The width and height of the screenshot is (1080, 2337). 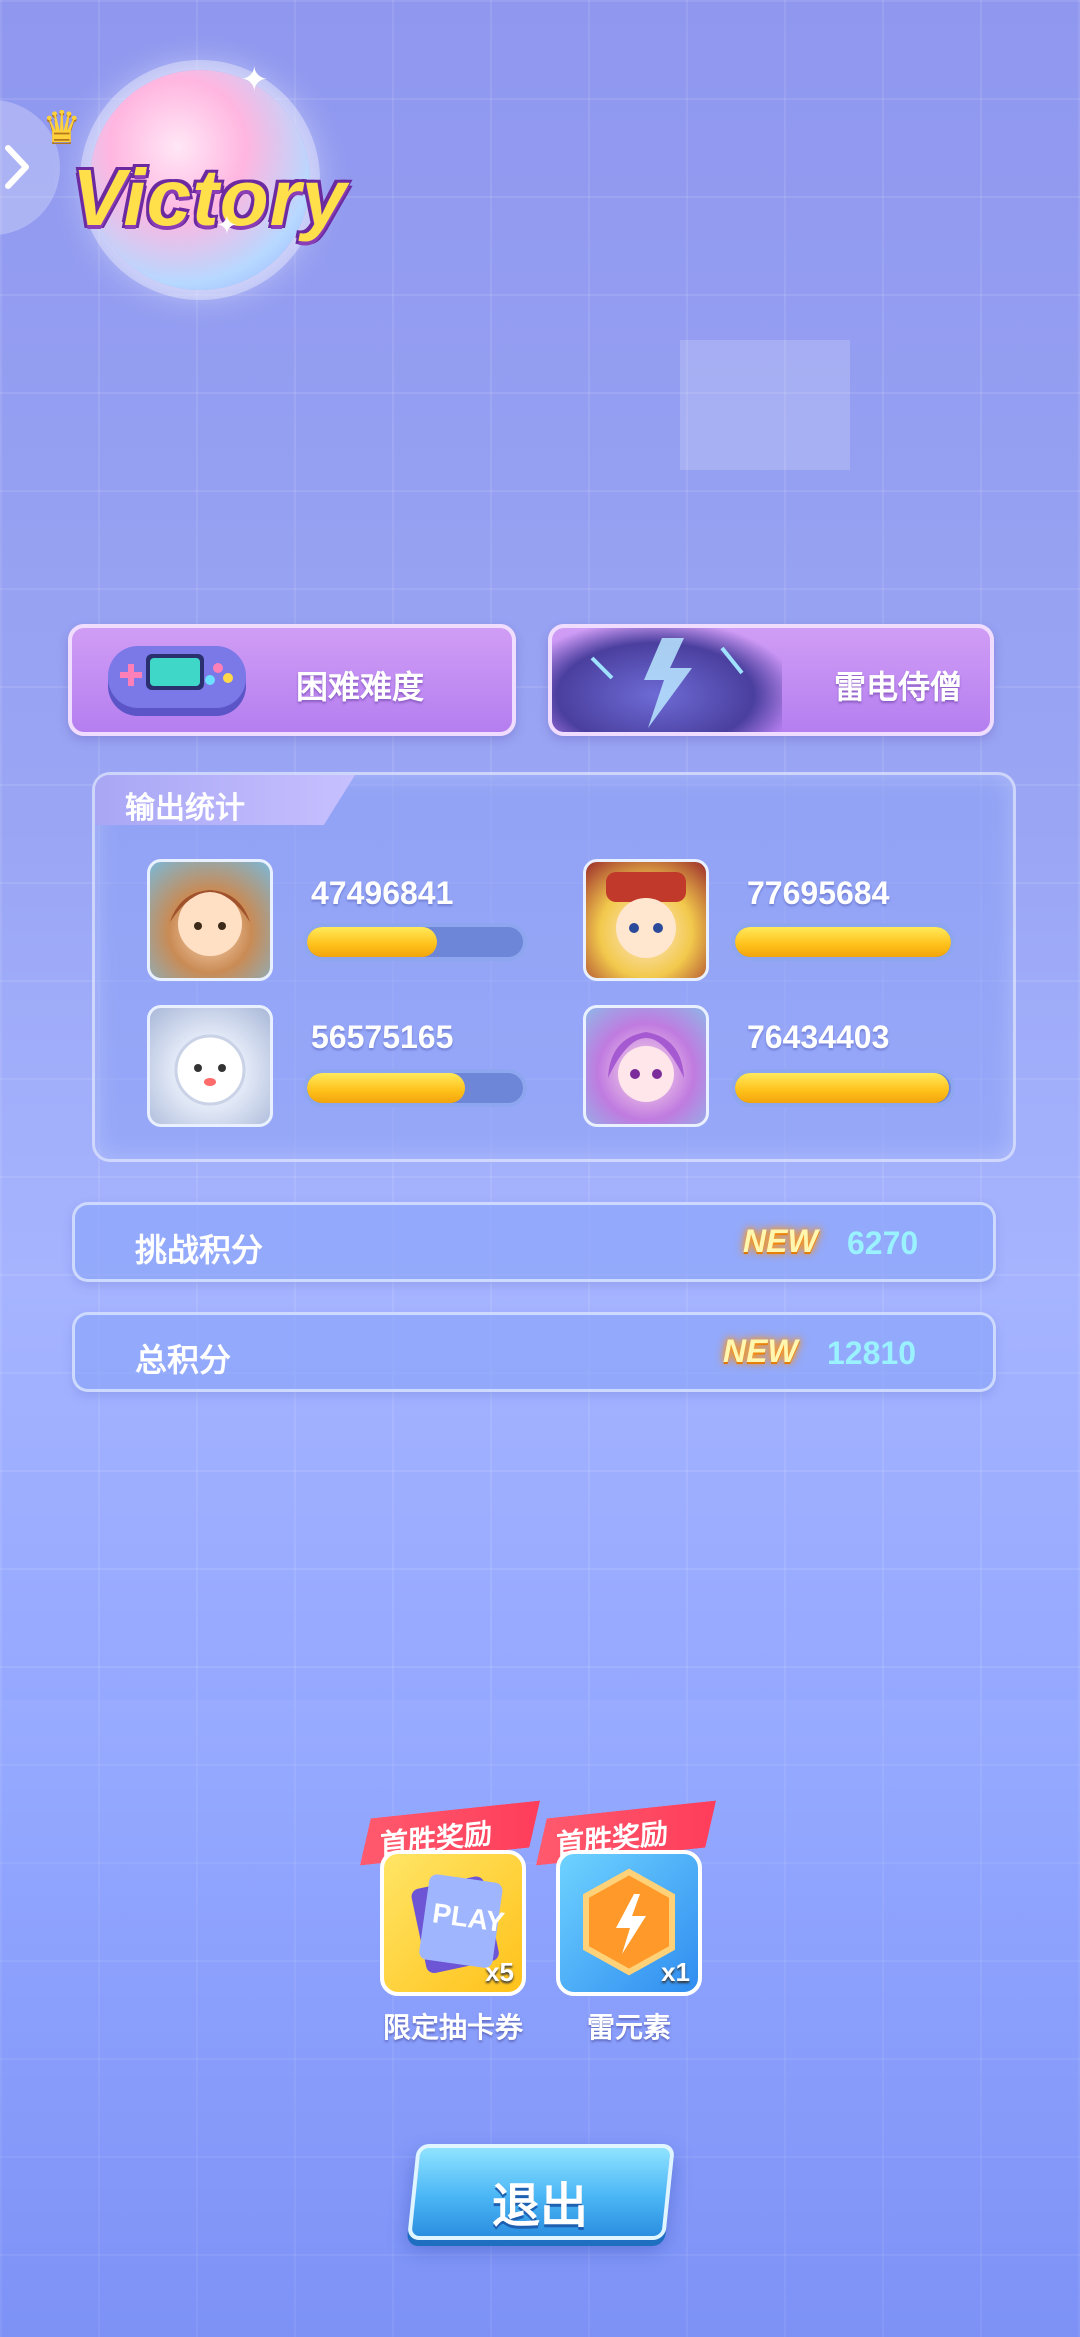 I want to click on stats-panel: 输出统计 47496841 77695684 56575165 76434403, so click(x=554, y=967).